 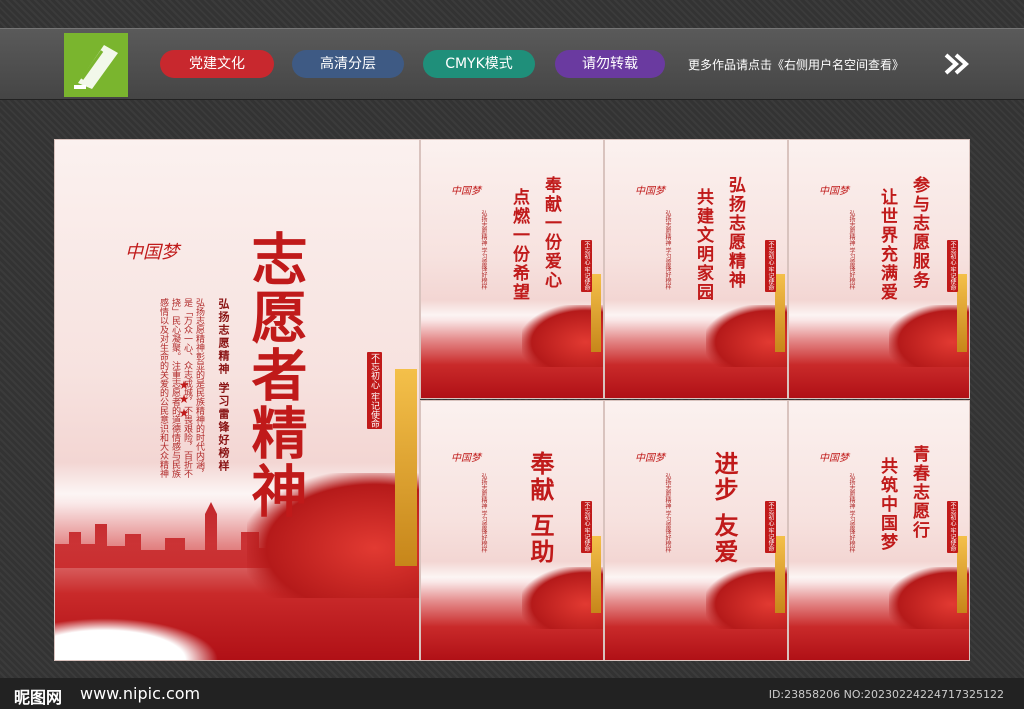 I want to click on tag-cmyk: CMYK模式, so click(x=479, y=64).